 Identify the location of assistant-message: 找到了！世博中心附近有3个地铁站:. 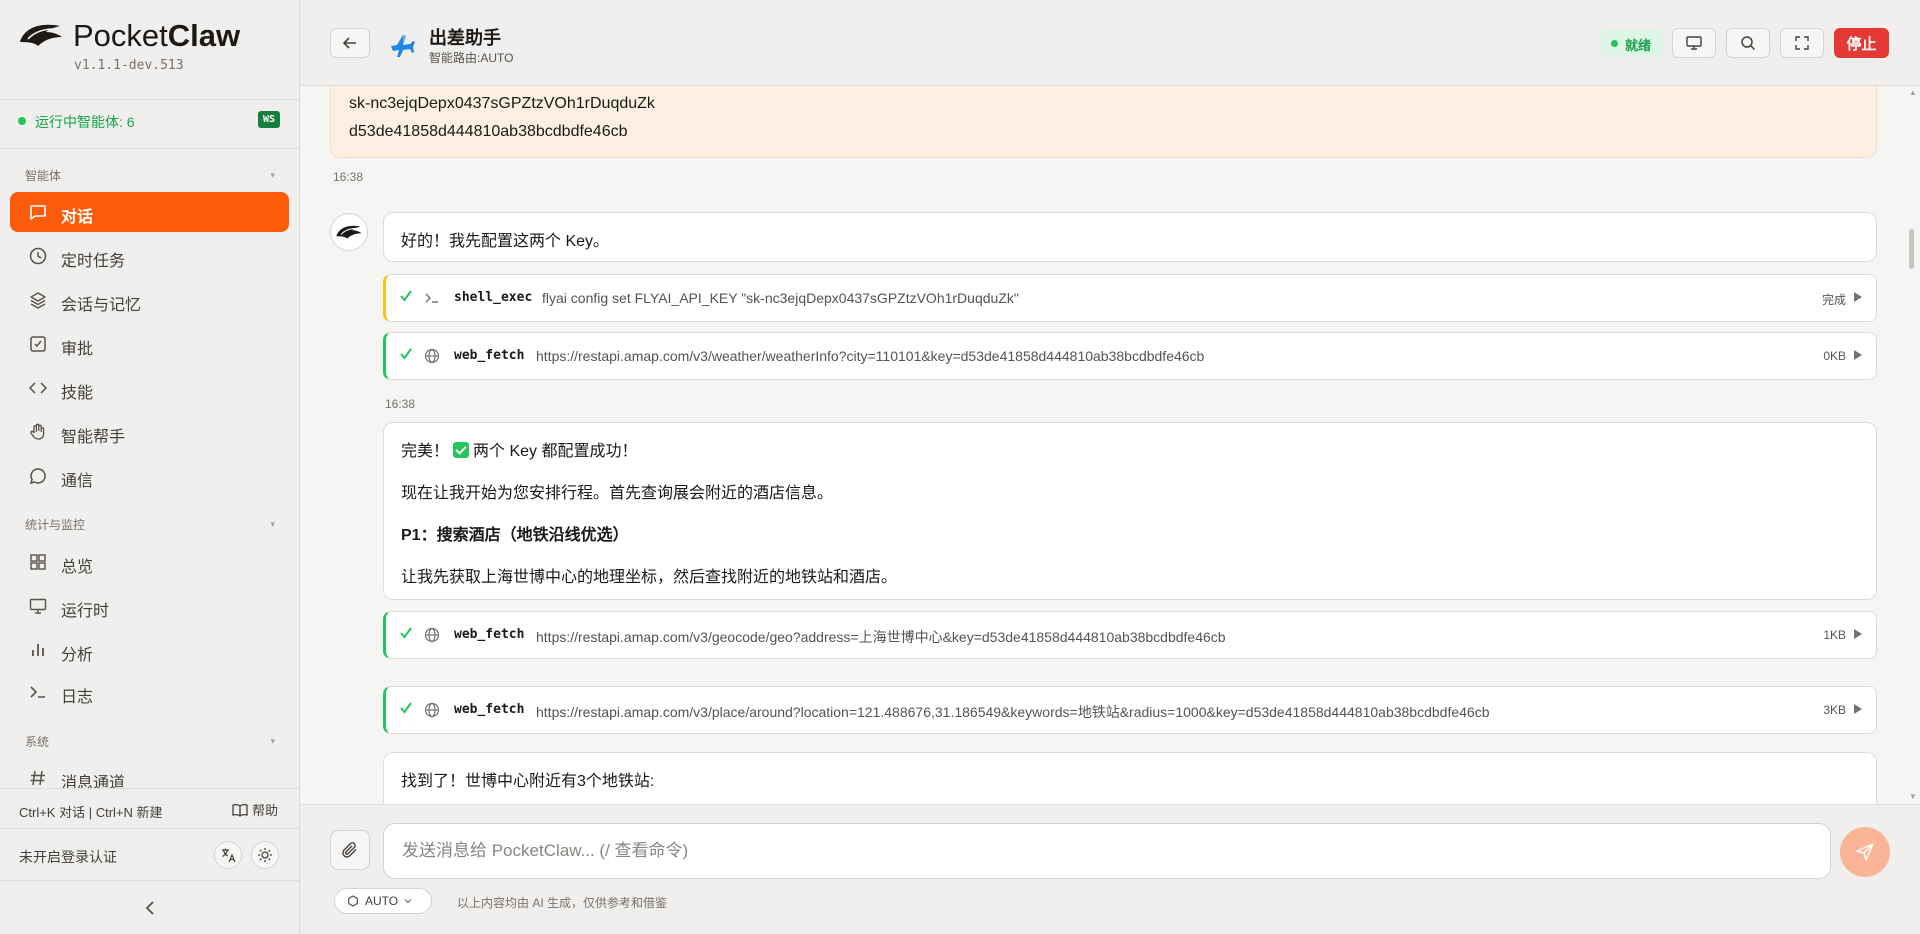
(1130, 778).